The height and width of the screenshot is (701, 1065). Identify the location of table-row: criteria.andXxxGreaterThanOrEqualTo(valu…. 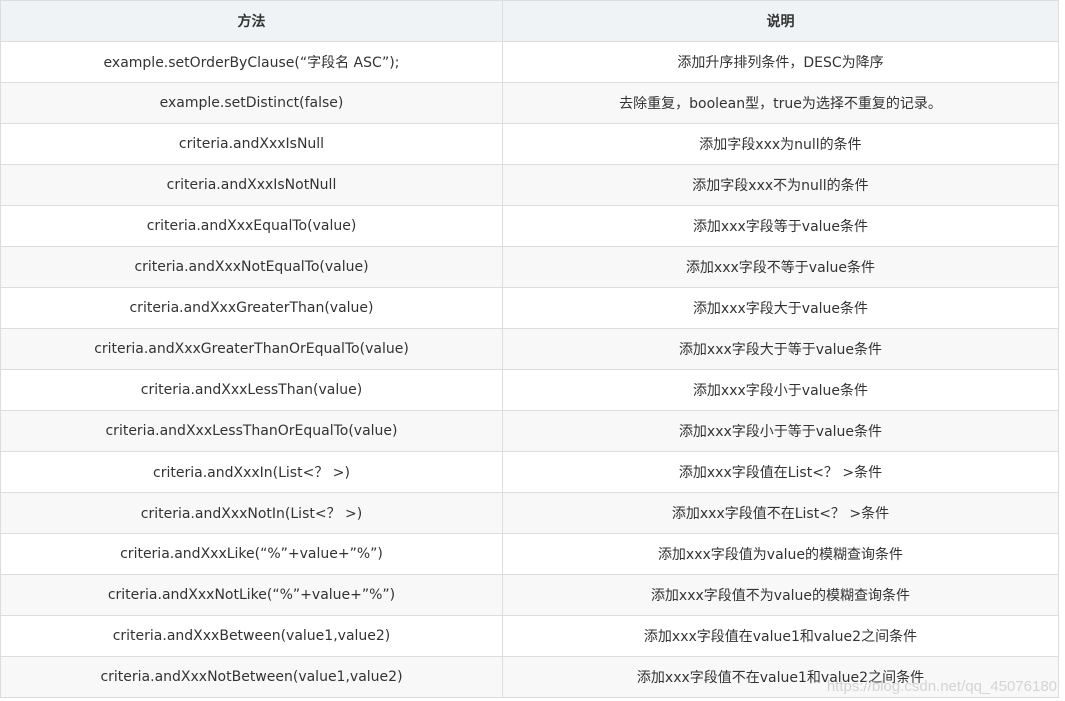
(529, 349).